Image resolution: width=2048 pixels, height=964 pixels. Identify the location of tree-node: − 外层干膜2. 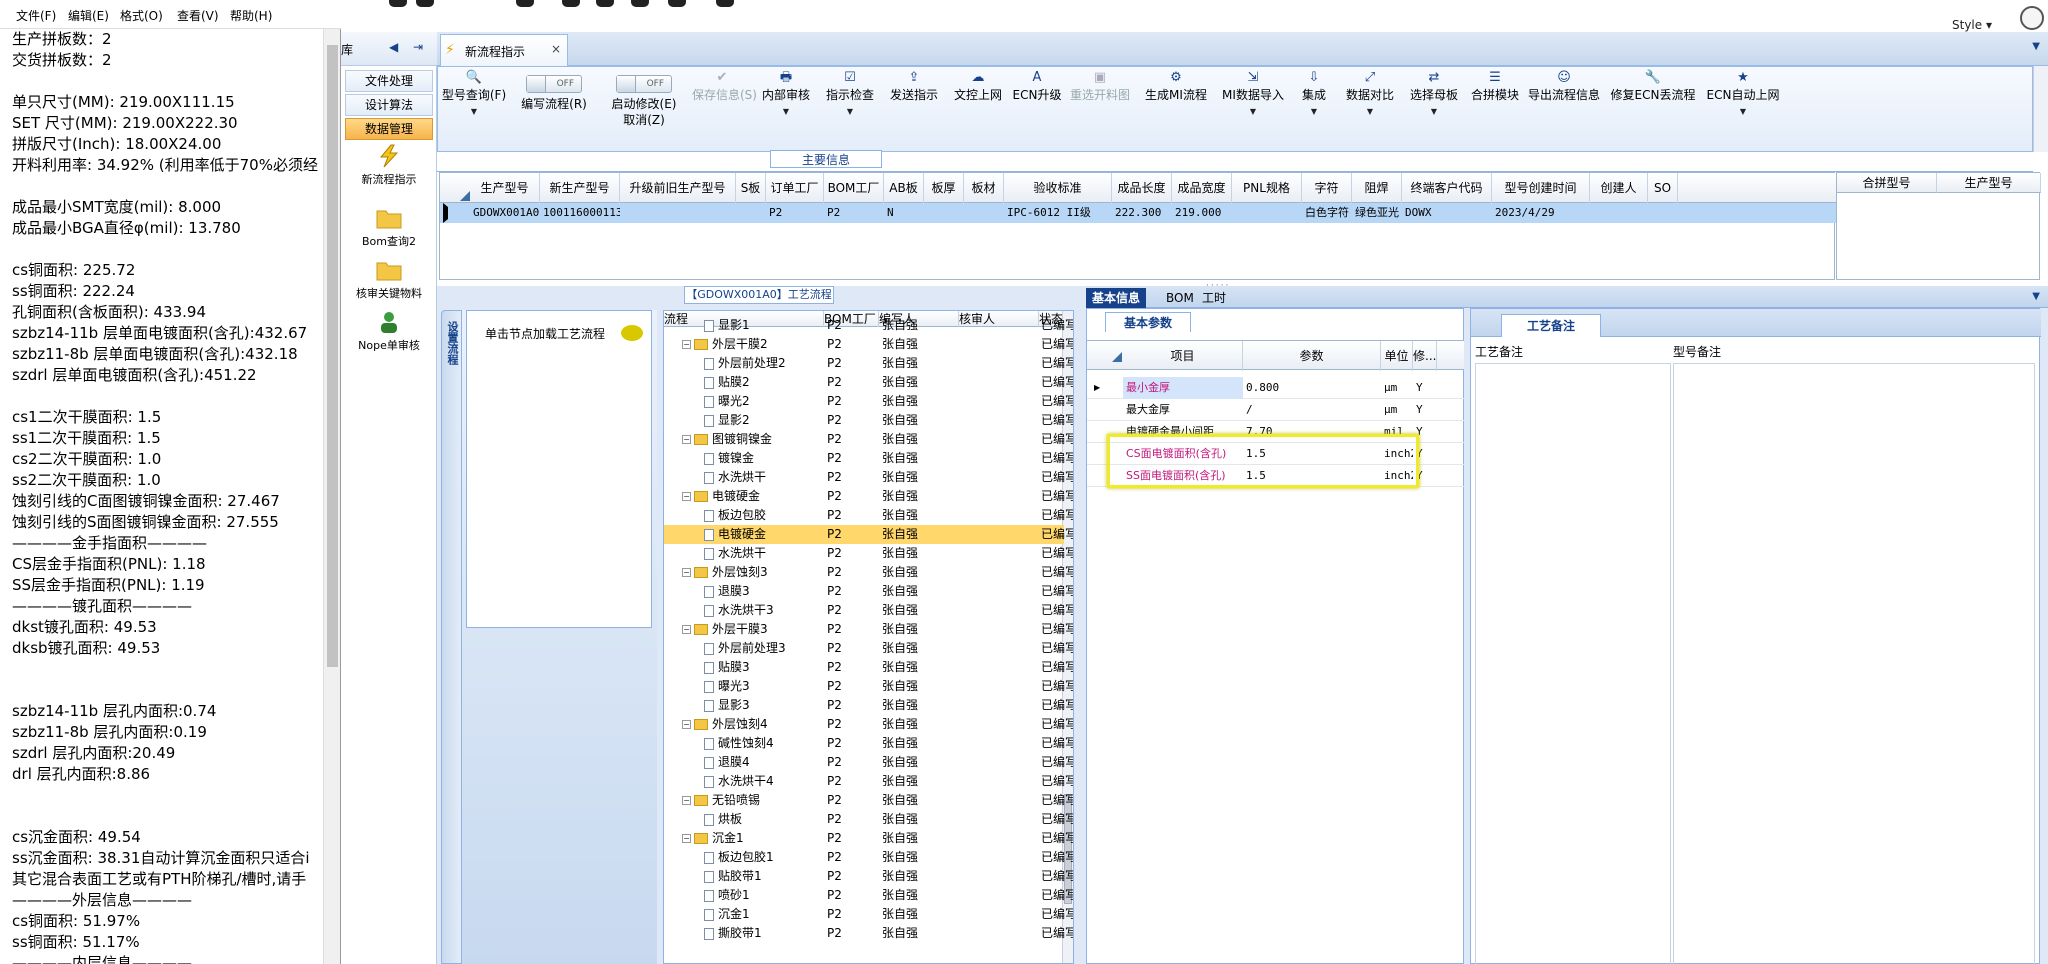
(753, 344).